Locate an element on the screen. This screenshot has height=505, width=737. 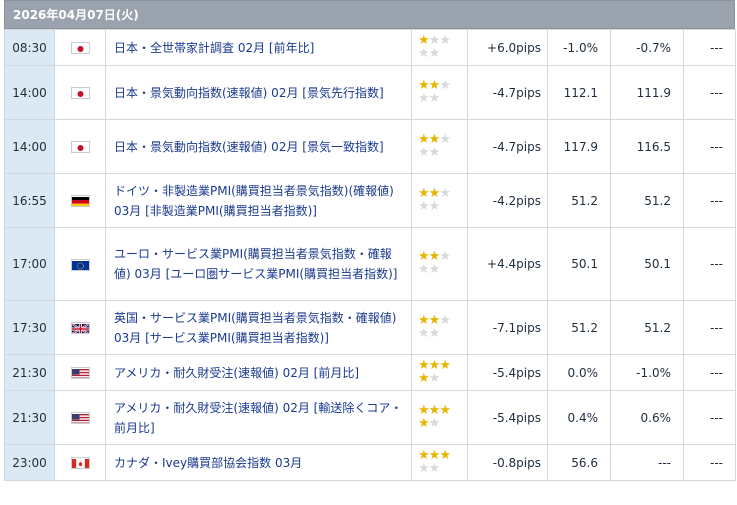
forecast-value: 111.9 is located at coordinates (647, 92).